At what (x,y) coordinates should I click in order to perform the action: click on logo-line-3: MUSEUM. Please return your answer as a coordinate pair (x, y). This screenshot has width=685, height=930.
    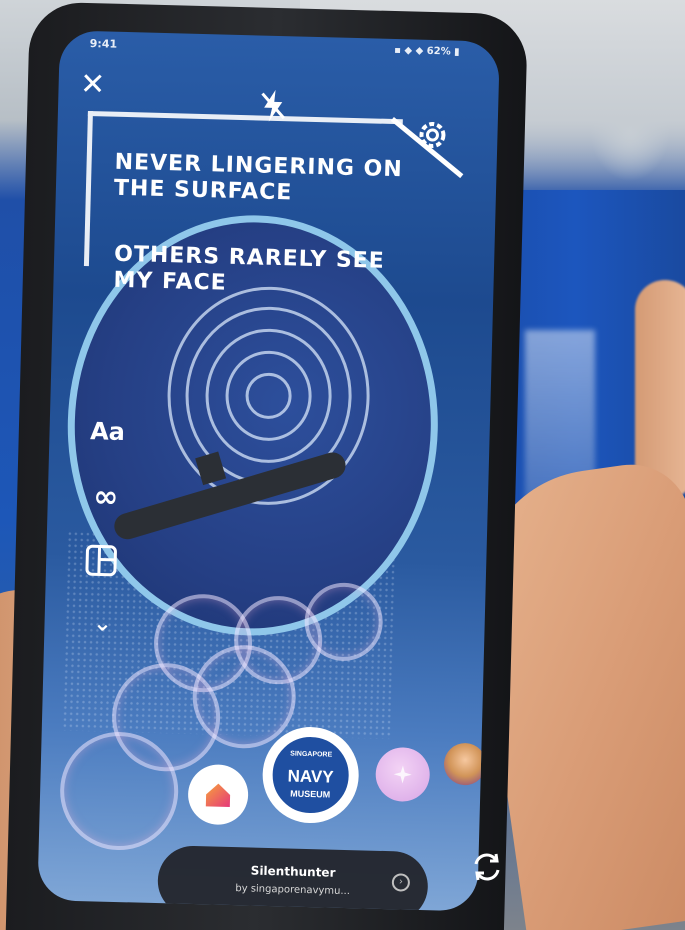
    Looking at the image, I should click on (310, 794).